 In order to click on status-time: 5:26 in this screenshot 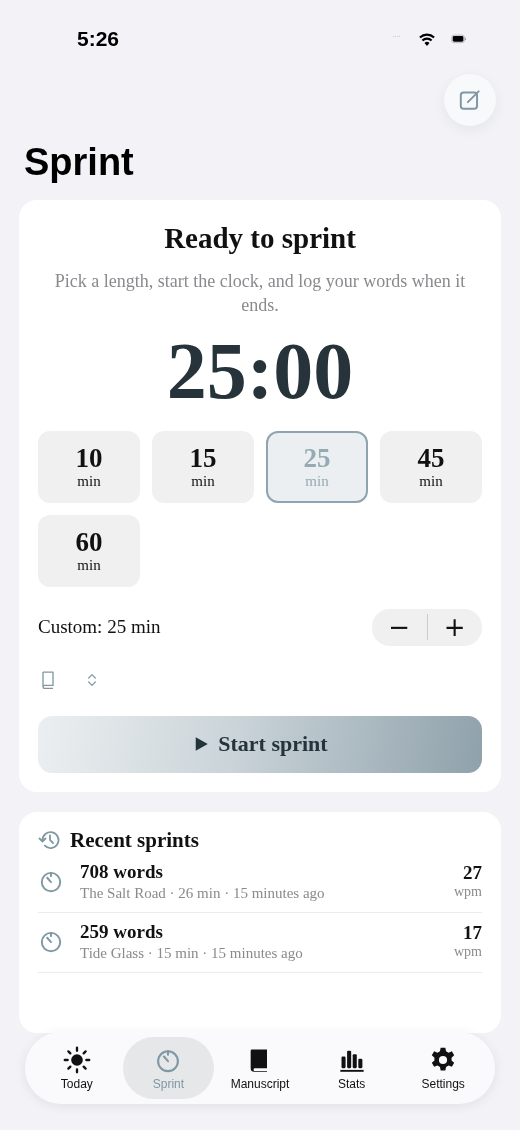, I will do `click(98, 39)`.